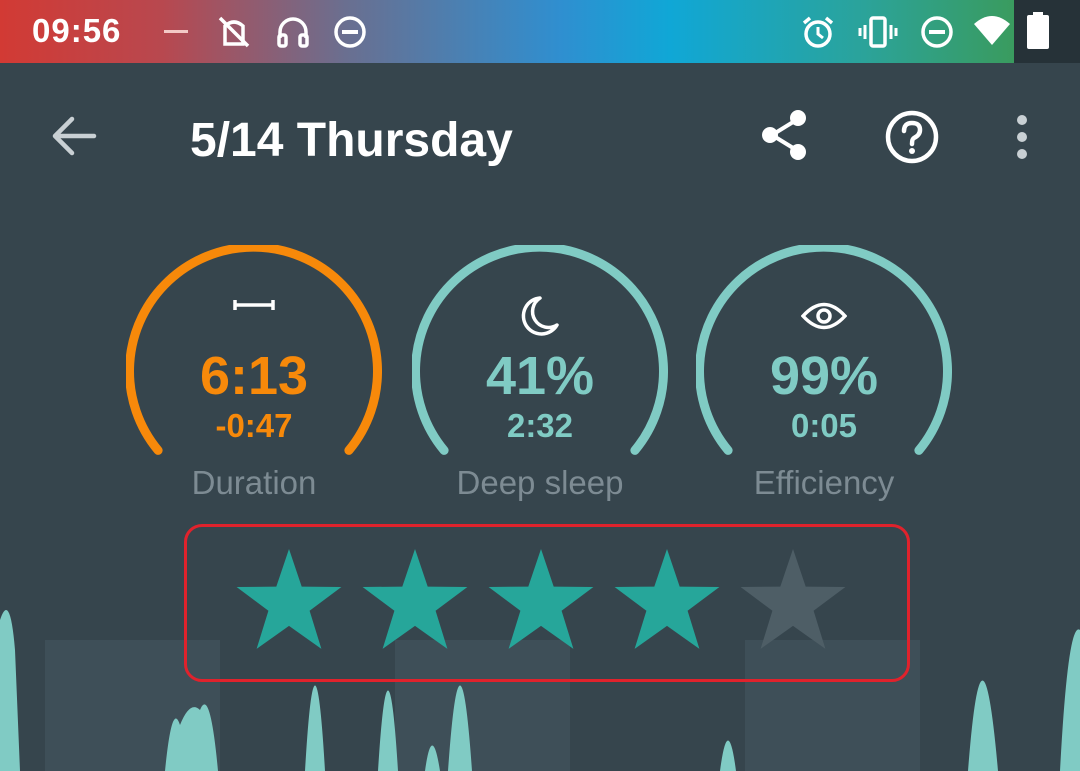  I want to click on deep-sleep-value: 41%, so click(540, 376).